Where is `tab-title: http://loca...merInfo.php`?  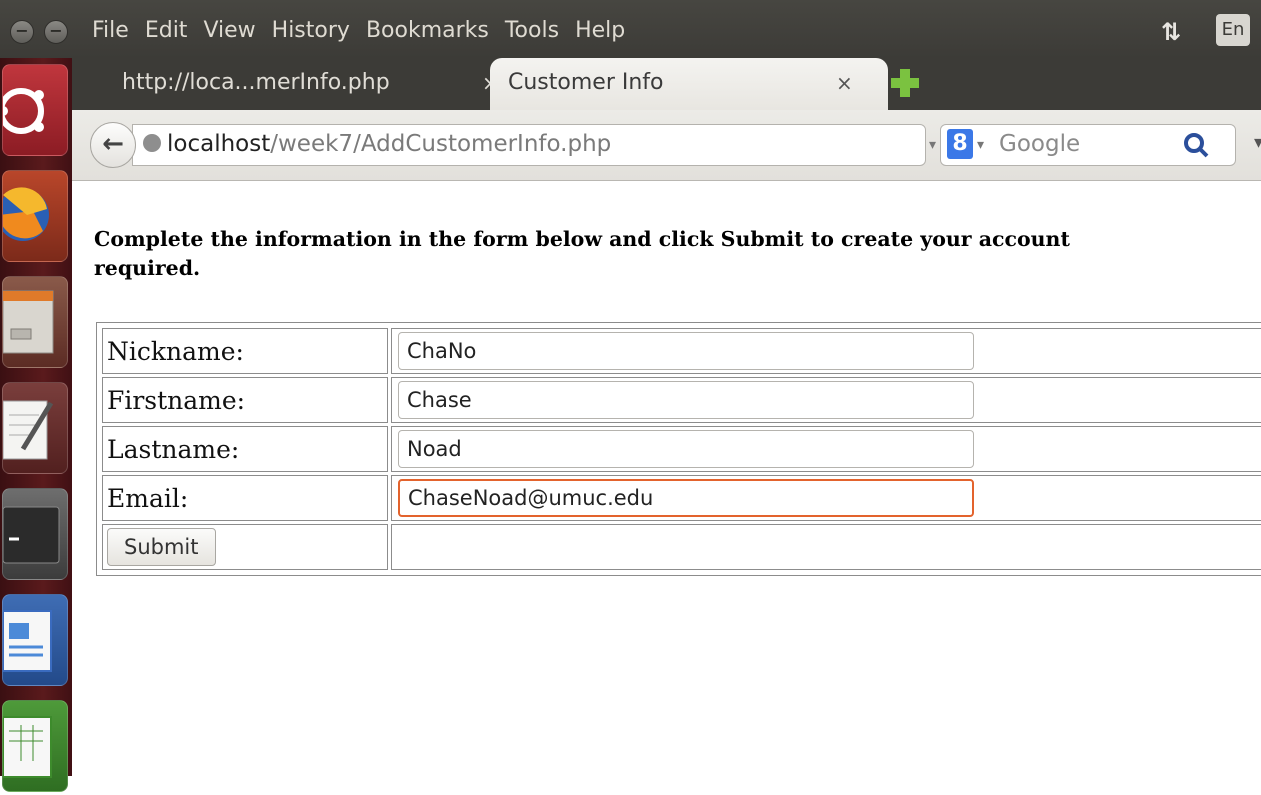 tab-title: http://loca...merInfo.php is located at coordinates (256, 82).